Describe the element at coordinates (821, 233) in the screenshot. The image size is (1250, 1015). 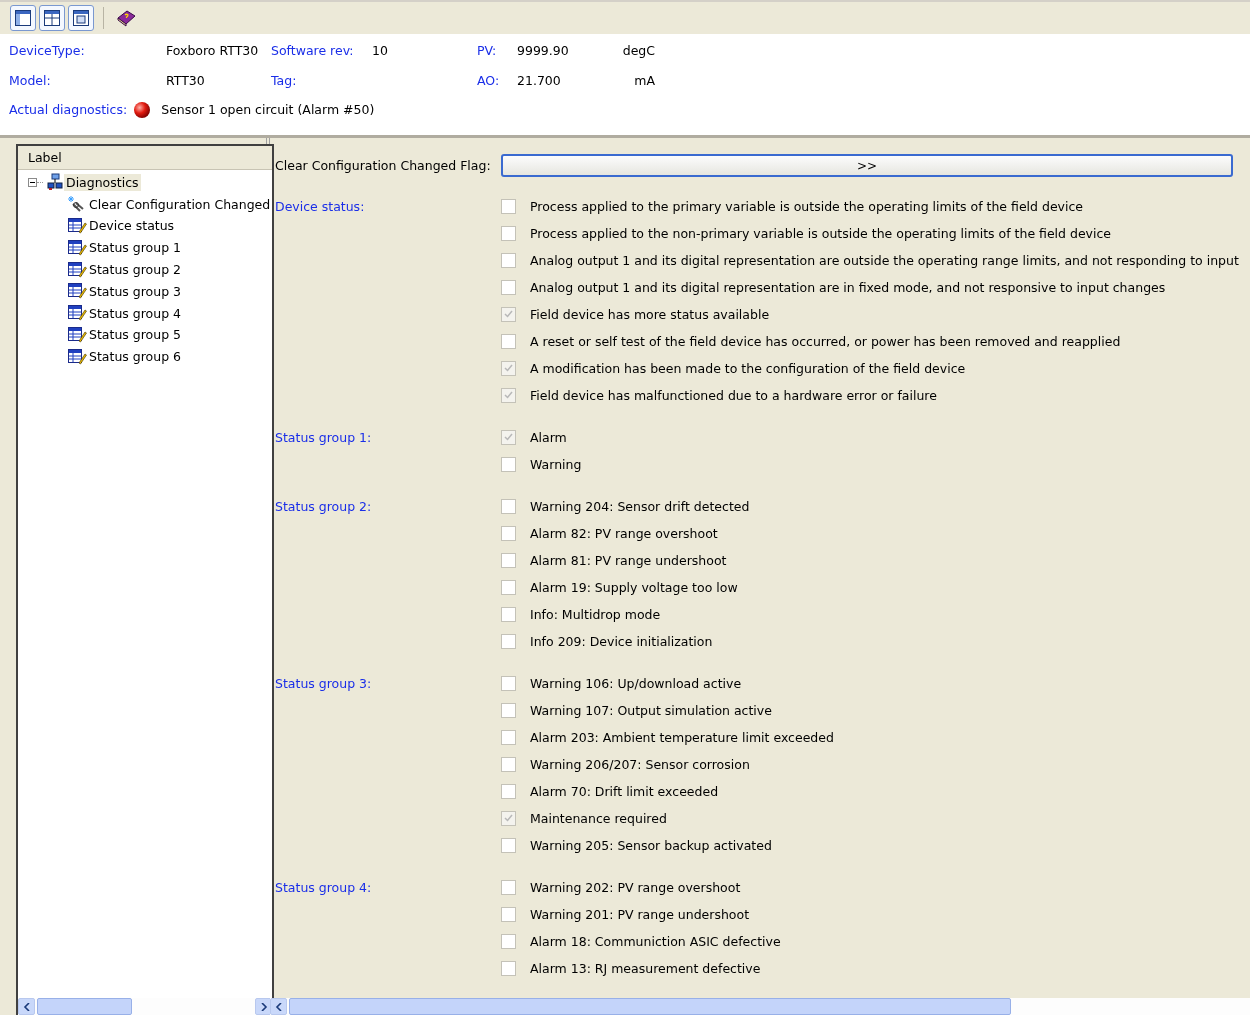
I see `checkbox-label: Process applied to the non-primary variable is outside the operating limits of the field device` at that location.